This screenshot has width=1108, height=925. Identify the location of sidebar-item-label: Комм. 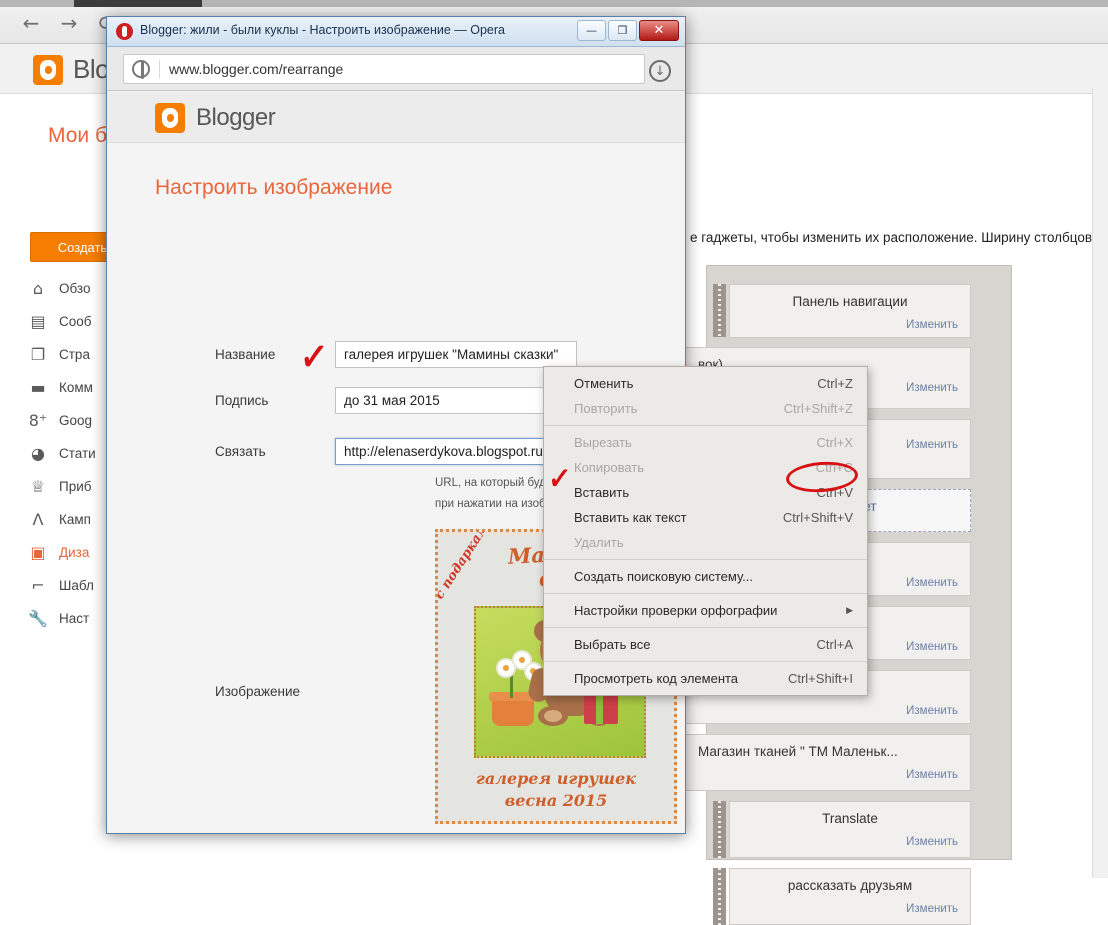
(76, 387).